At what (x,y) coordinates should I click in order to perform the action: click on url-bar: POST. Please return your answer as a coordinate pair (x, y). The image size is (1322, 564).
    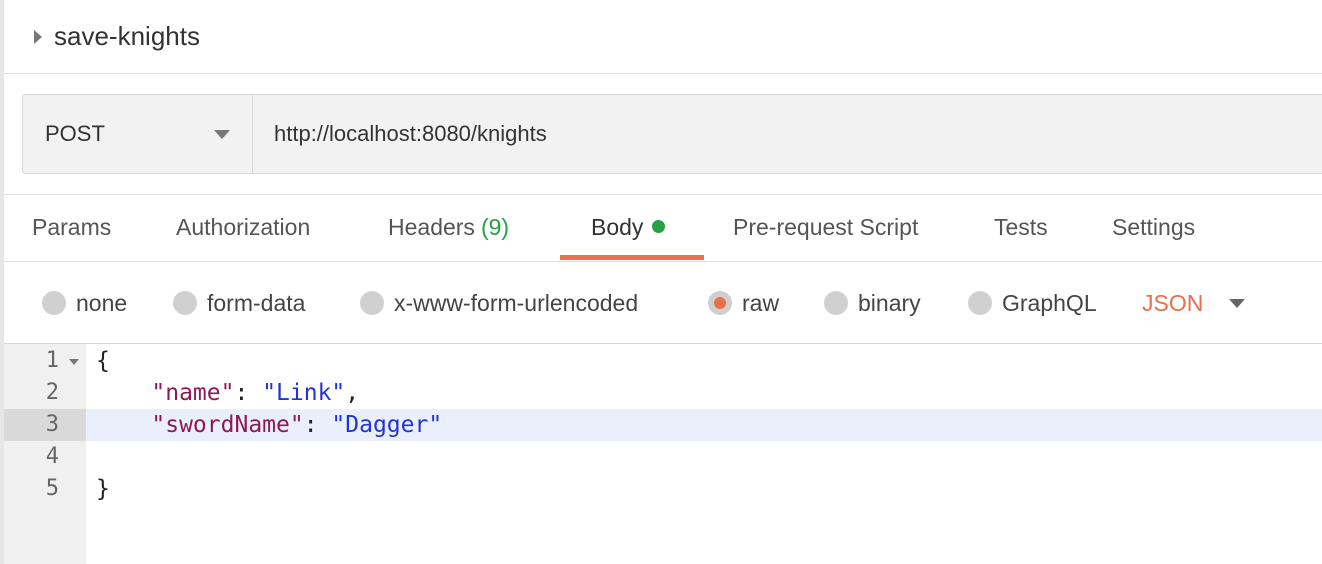
    Looking at the image, I should click on (672, 134).